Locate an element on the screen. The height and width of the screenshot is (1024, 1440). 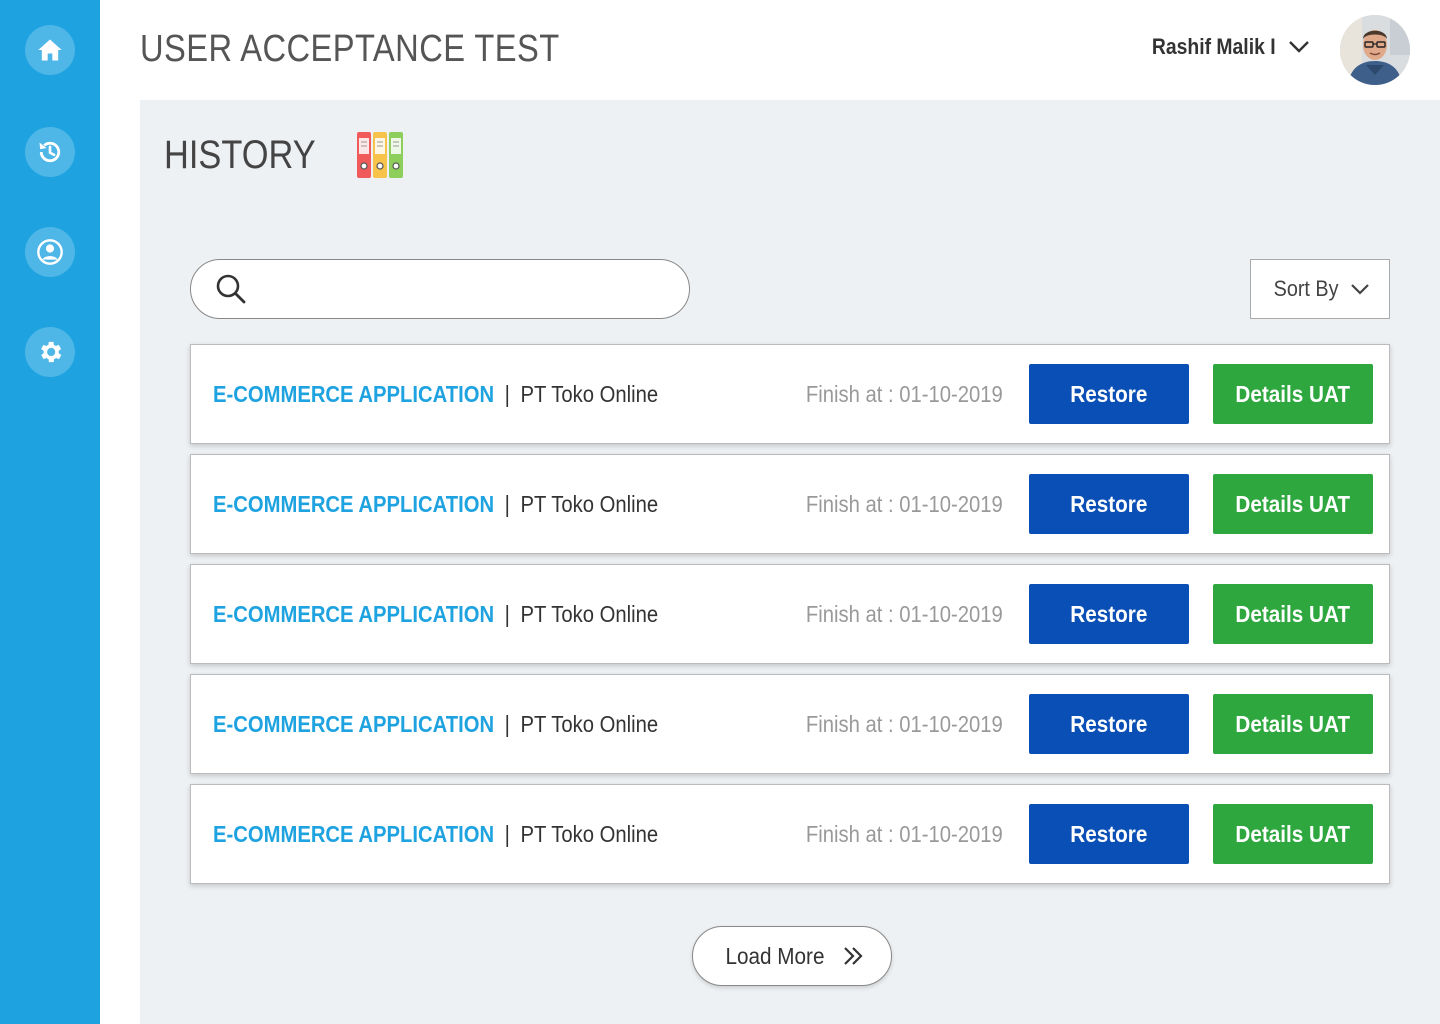
home-icon is located at coordinates (50, 50).